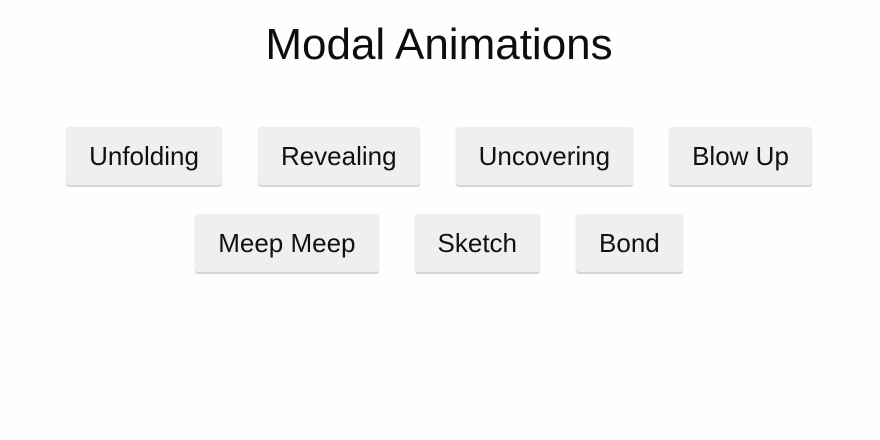 Image resolution: width=880 pixels, height=440 pixels. Describe the element at coordinates (338, 156) in the screenshot. I see `revealing-button: Revealing` at that location.